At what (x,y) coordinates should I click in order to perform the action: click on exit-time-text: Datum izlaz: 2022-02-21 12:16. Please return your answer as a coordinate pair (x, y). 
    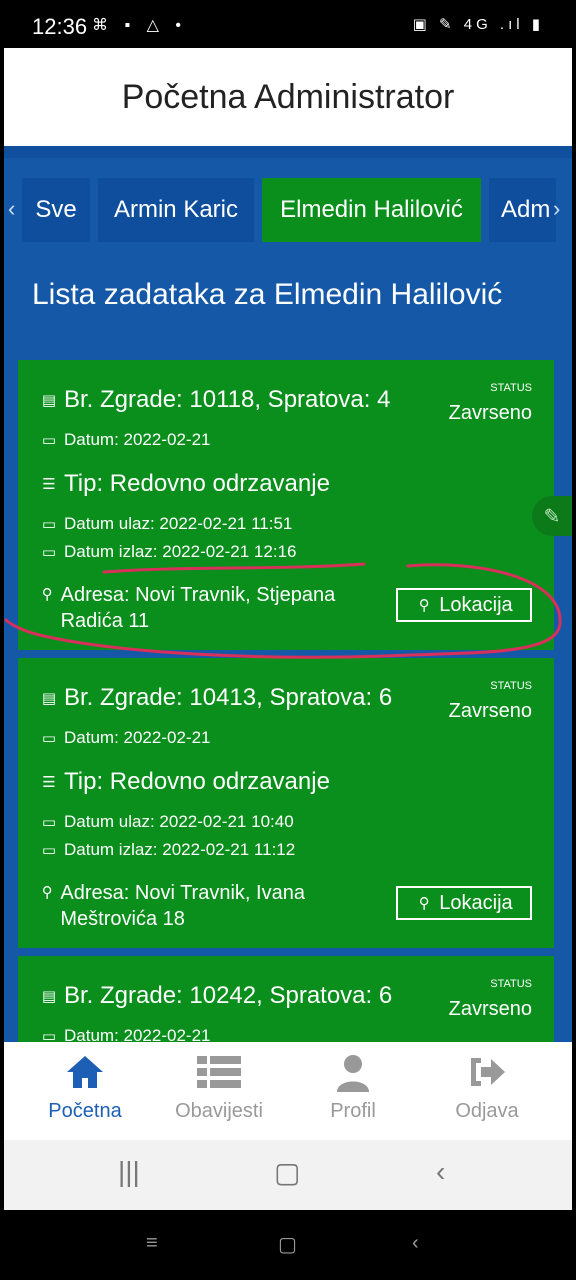
    Looking at the image, I should click on (180, 551).